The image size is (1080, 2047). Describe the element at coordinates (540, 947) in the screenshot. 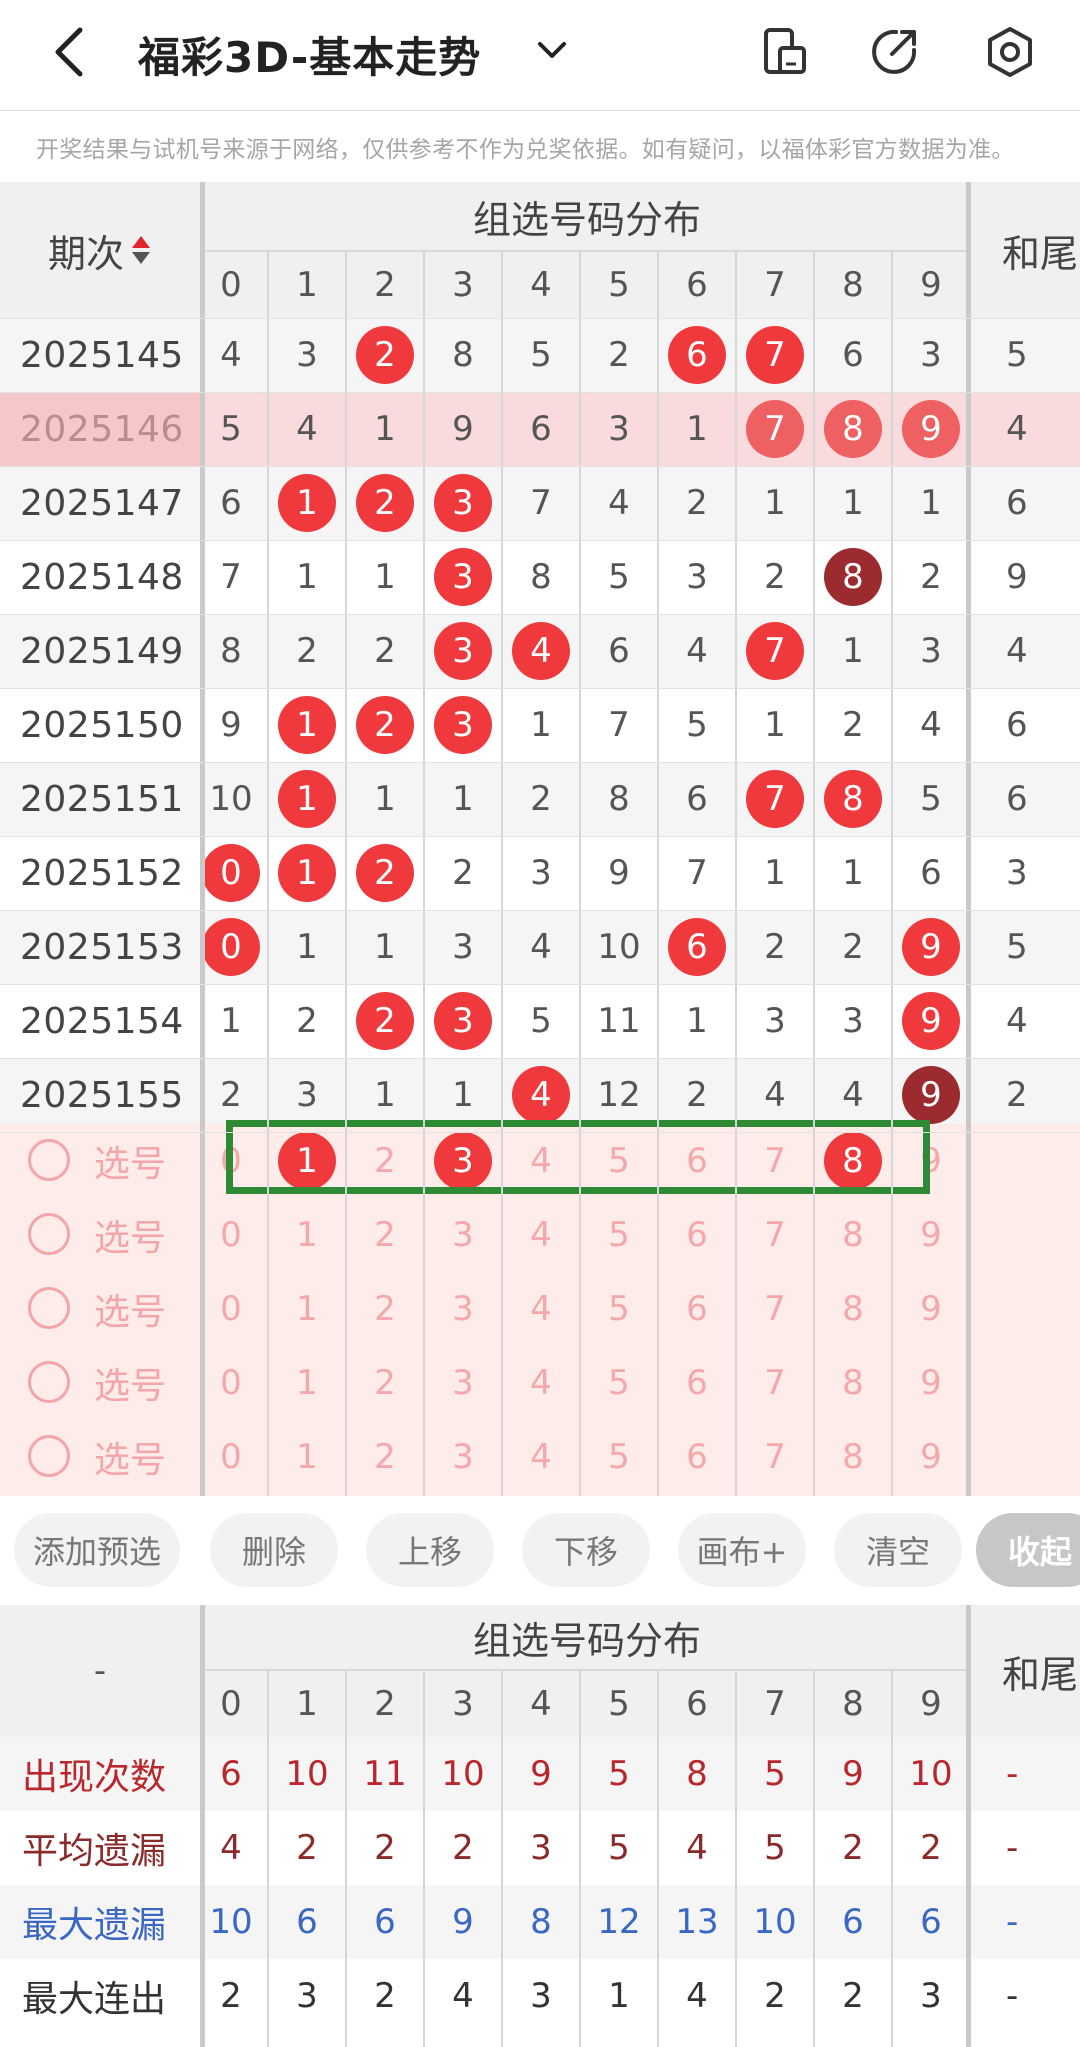

I see `table-row: 2025153 0 1 1 3 4 10 6 2 2 9 5` at that location.